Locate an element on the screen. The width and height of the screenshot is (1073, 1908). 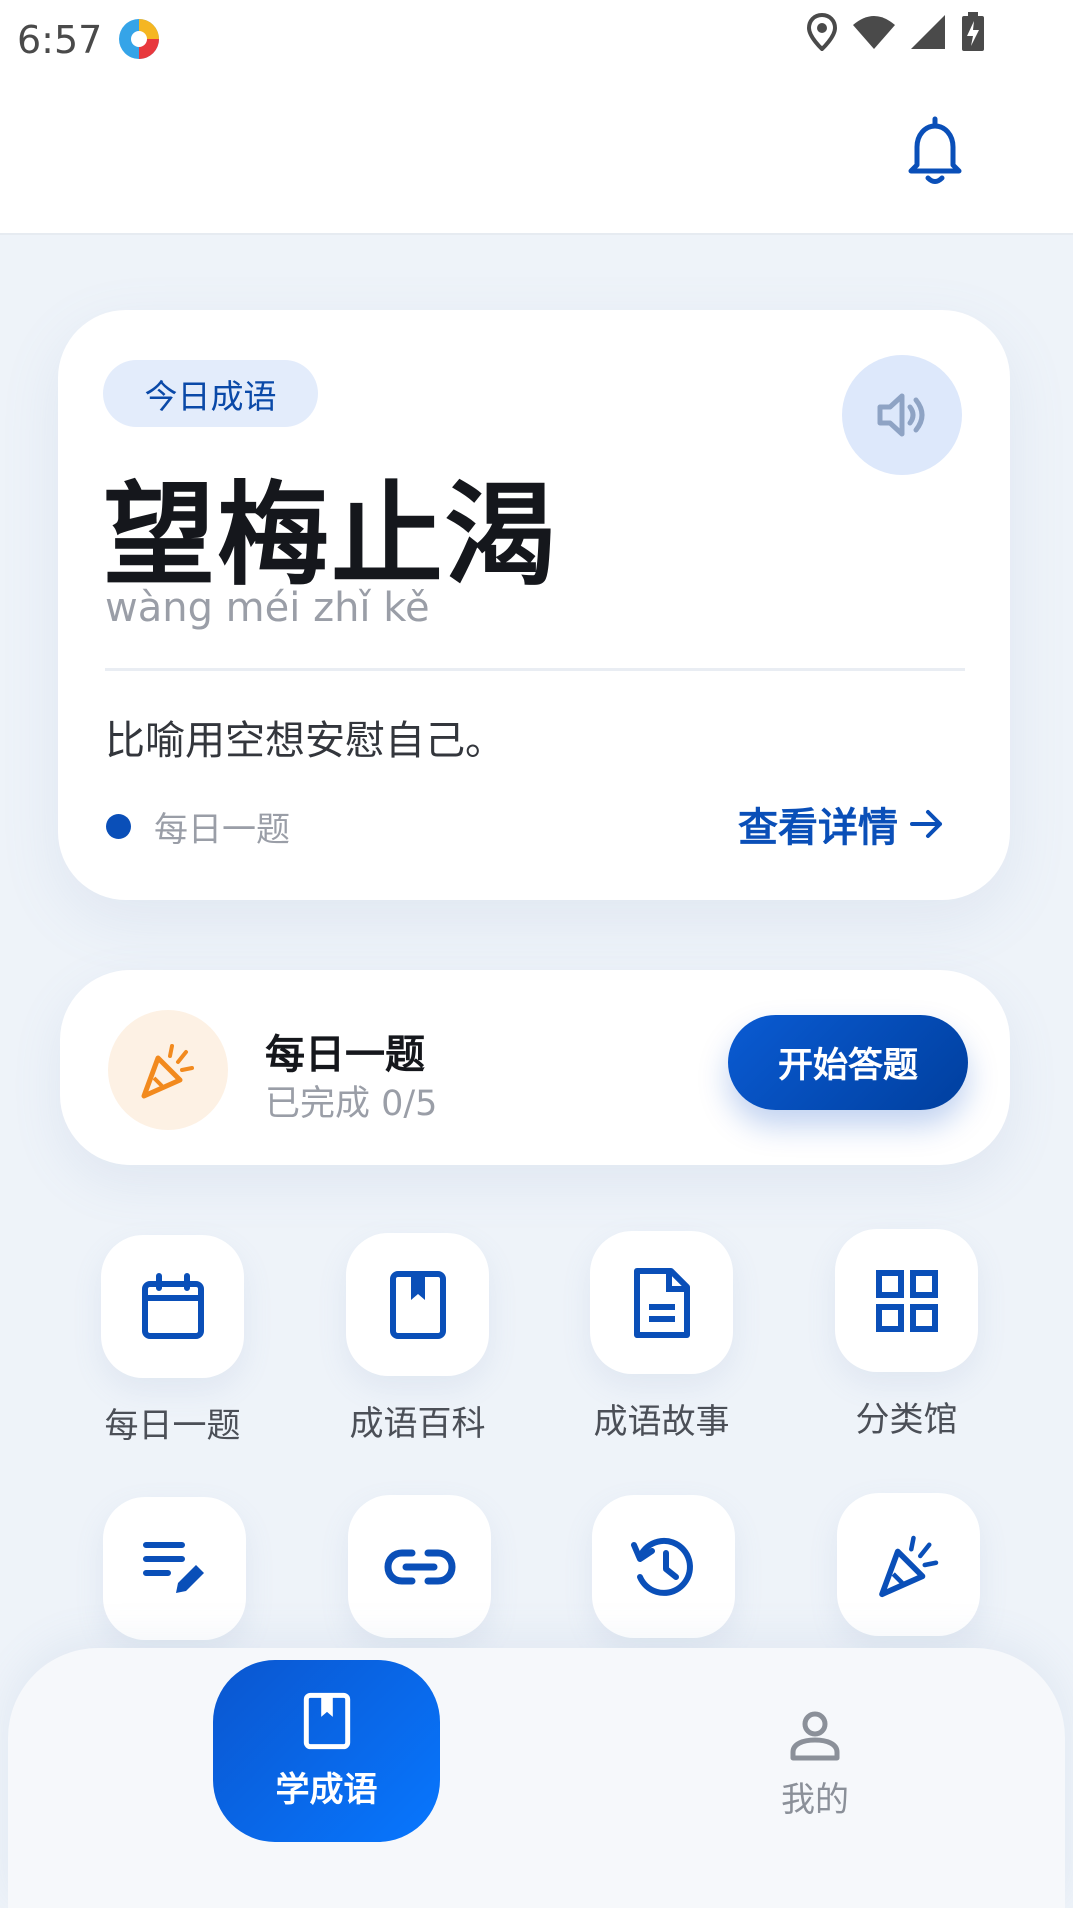
idiom-meaning: 比喻用空想安慰自己。 is located at coordinates (305, 741).